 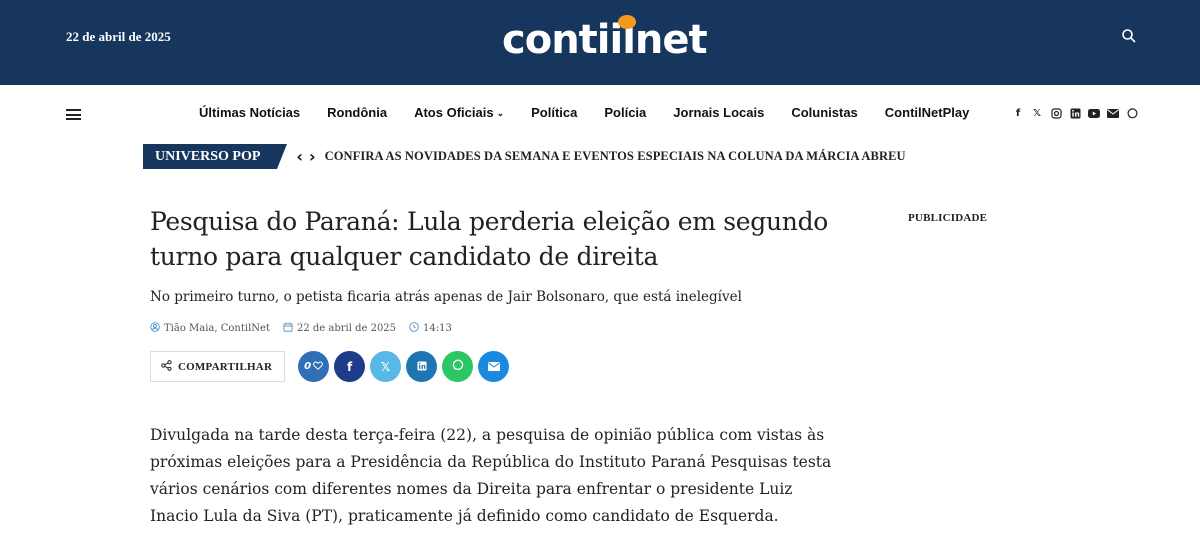 I want to click on nav-item-label: Jornais Locais, so click(x=719, y=112).